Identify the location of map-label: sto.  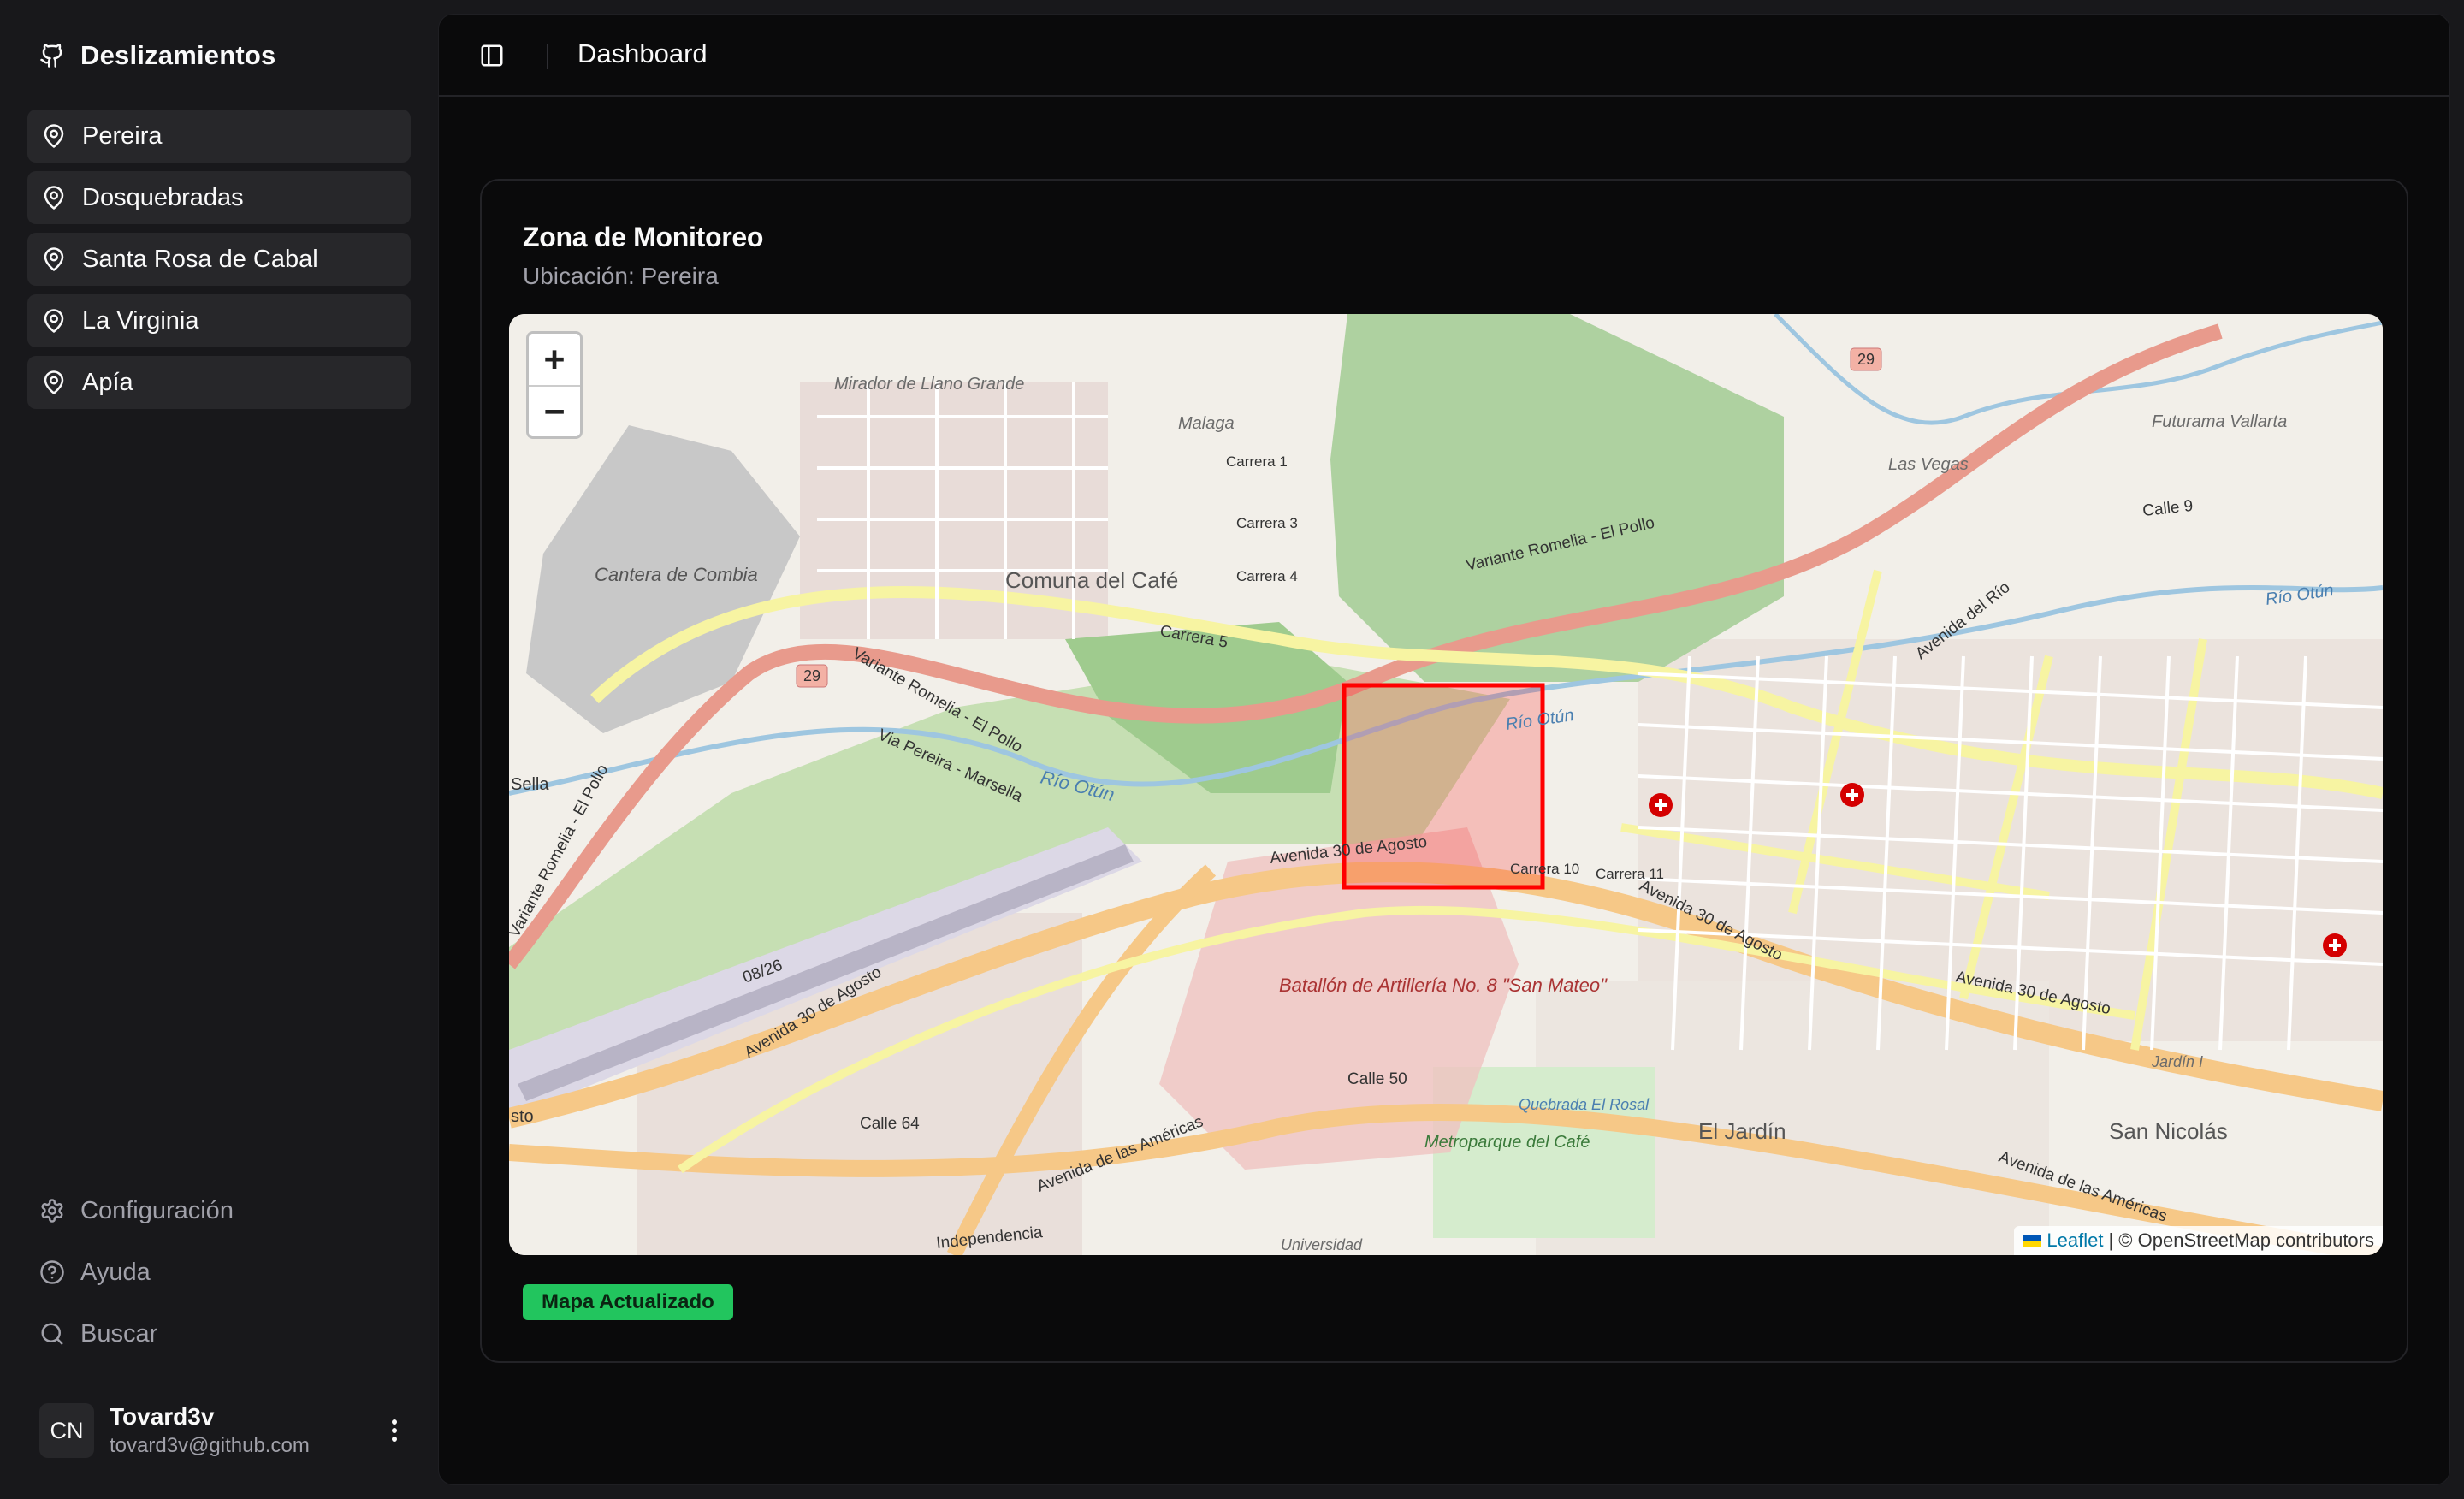
(522, 1117).